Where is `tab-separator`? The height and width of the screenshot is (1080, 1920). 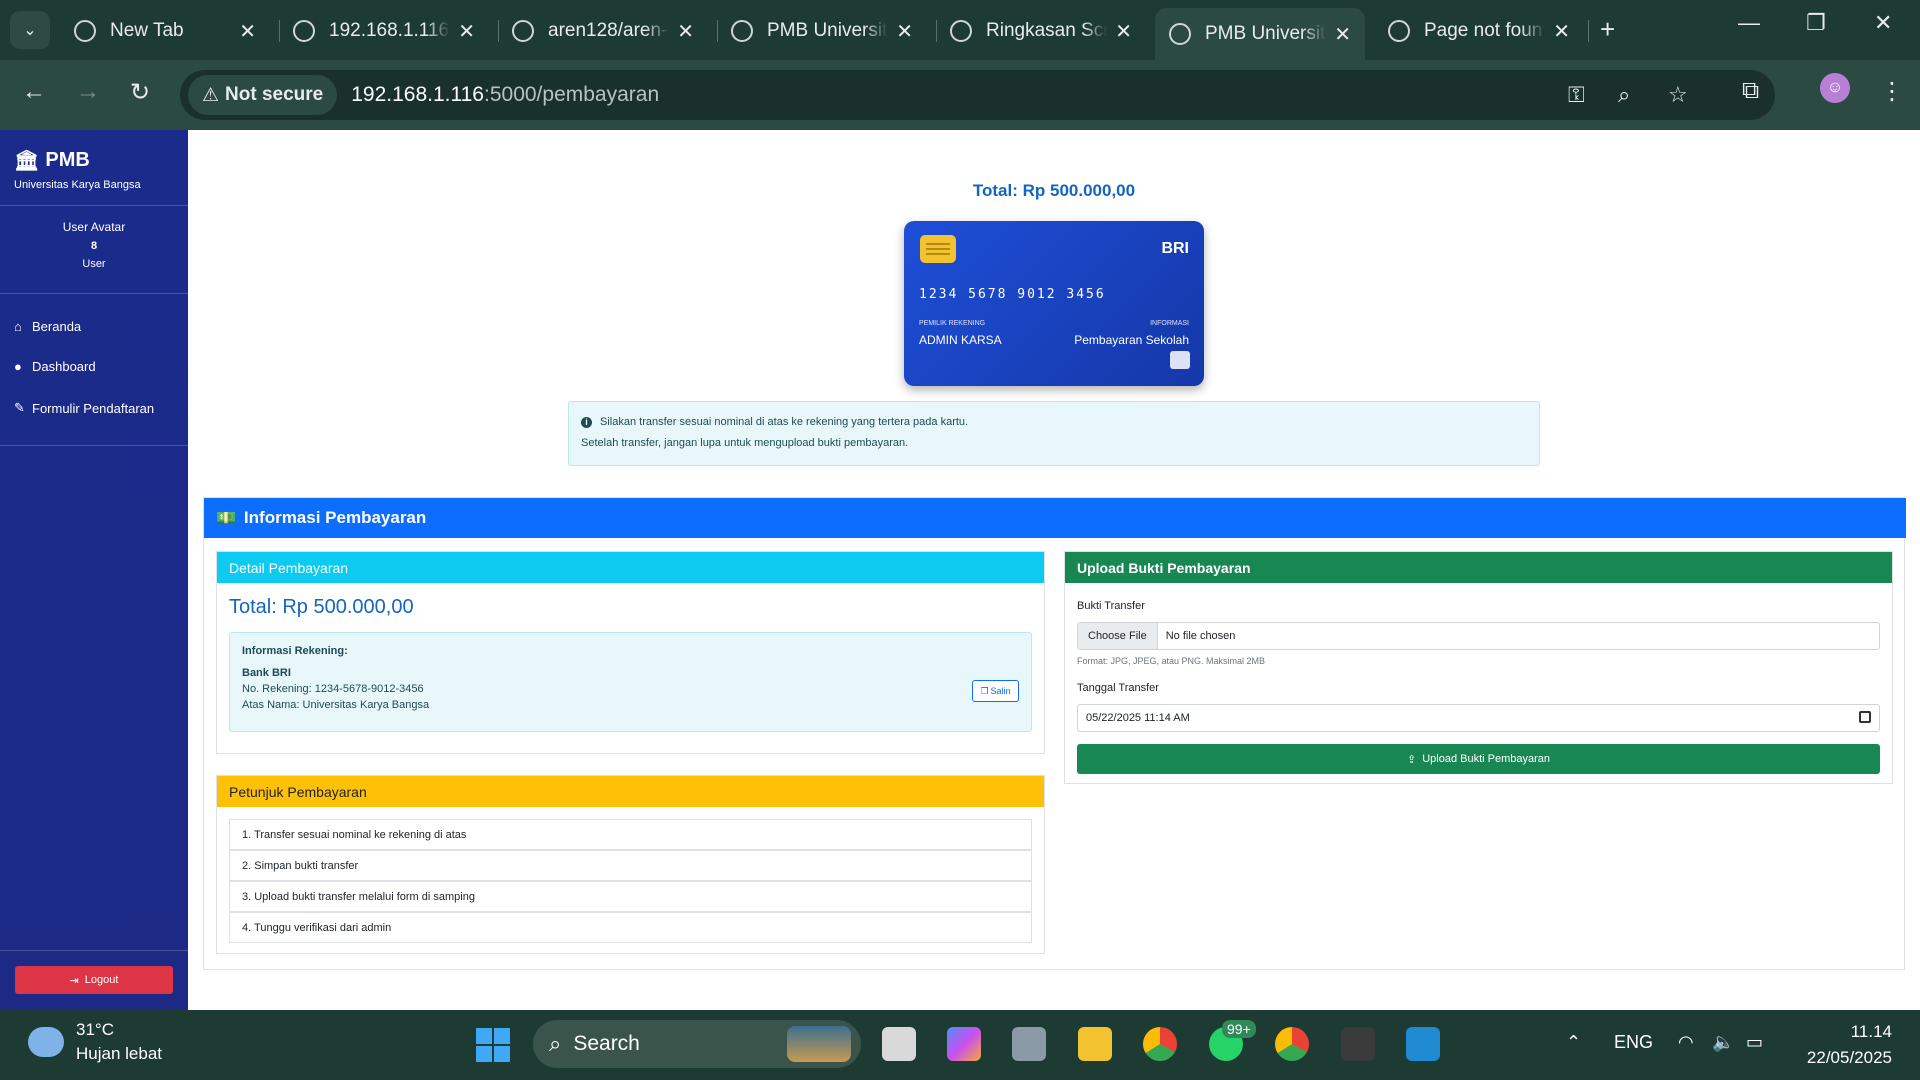
tab-separator is located at coordinates (1588, 31).